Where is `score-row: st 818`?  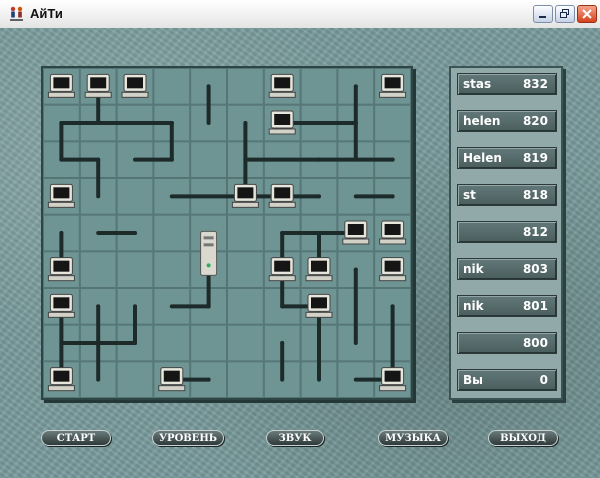 score-row: st 818 is located at coordinates (507, 195).